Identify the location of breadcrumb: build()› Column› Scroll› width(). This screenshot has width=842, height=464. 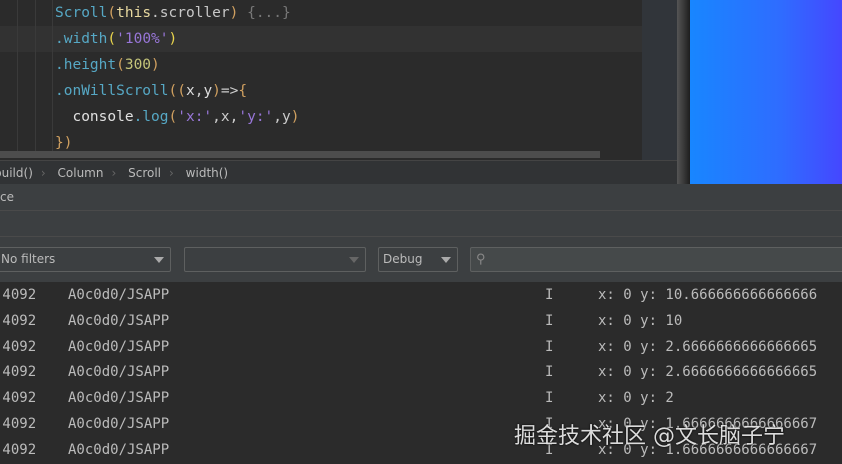
(338, 172).